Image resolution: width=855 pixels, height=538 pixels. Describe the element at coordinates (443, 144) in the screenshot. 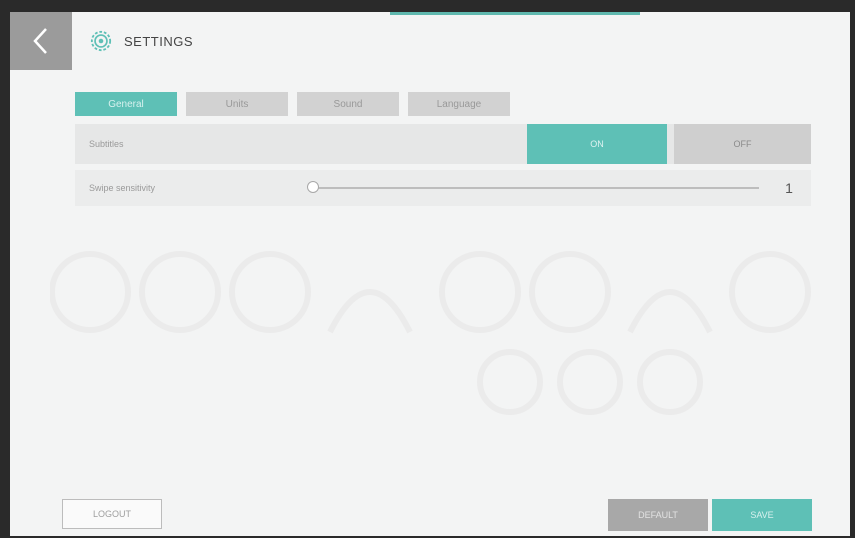

I see `subtitles-row: Subtitles ON OFF` at that location.